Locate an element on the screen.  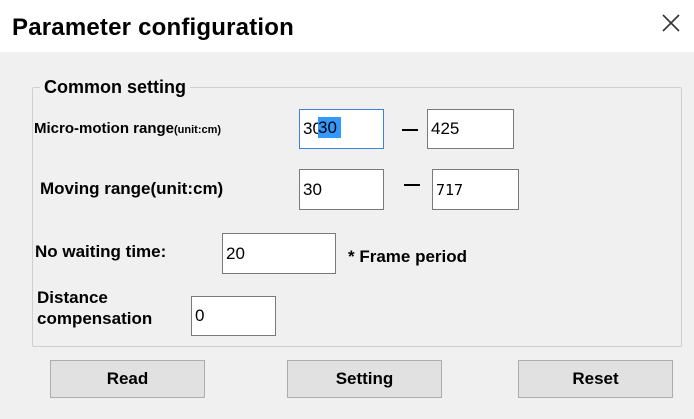
title-bar: Parameter configuration is located at coordinates (347, 26).